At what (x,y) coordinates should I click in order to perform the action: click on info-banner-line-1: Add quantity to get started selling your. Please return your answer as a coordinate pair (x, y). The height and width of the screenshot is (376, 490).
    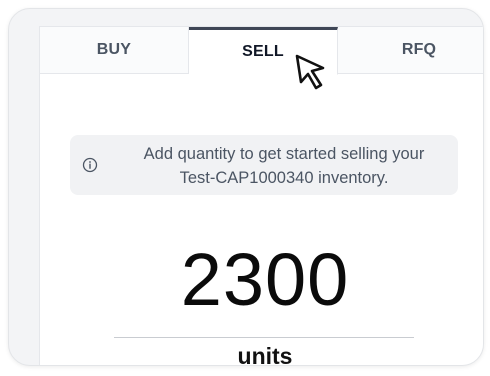
    Looking at the image, I should click on (284, 154).